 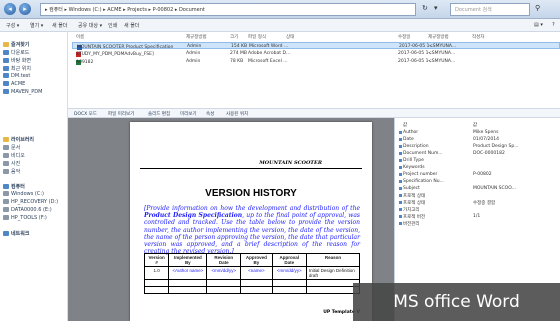 I want to click on property-row: 가치고리, so click(x=479, y=210).